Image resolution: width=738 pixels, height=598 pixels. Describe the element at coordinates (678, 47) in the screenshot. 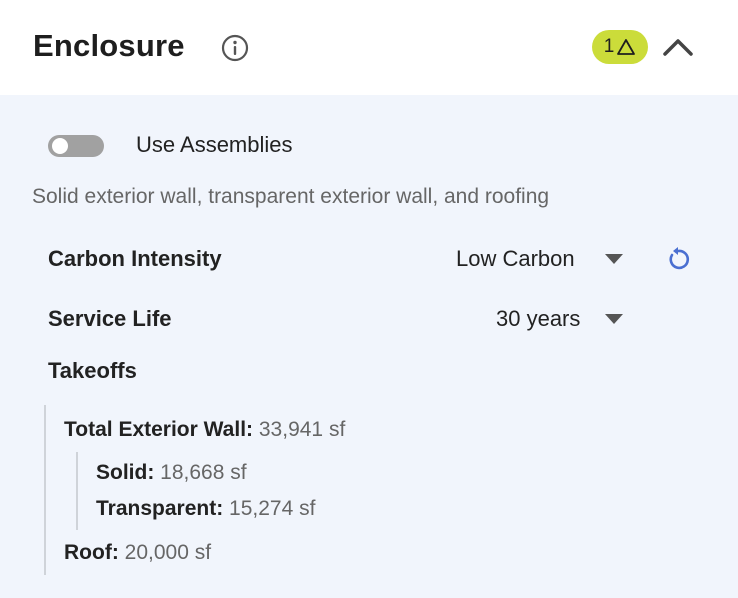

I see `chevron-up-icon` at that location.